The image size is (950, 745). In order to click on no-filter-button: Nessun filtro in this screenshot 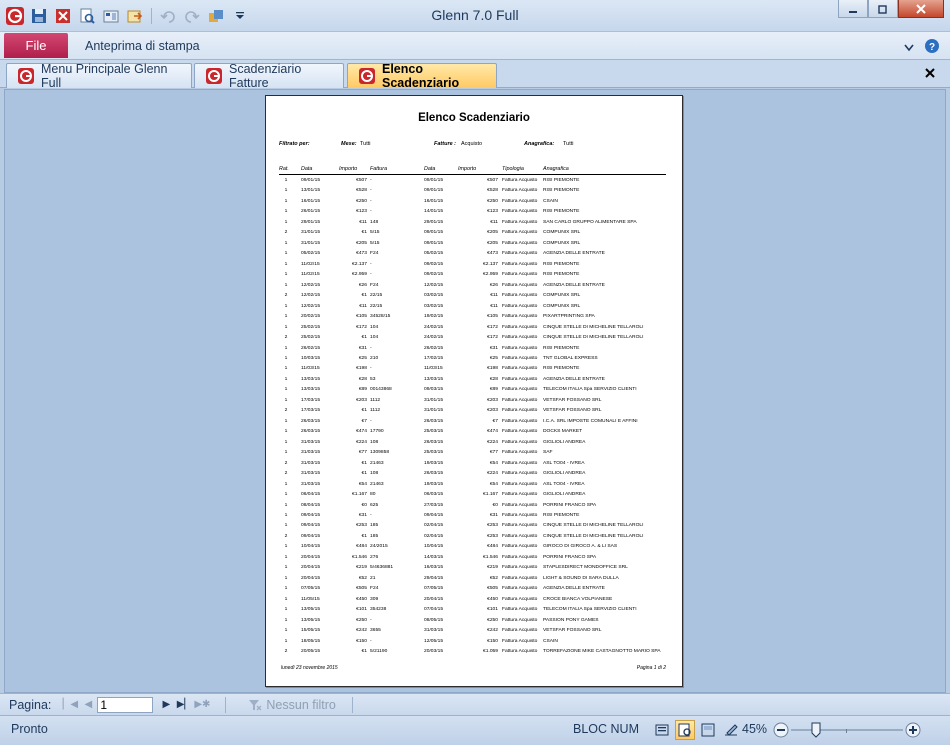, I will do `click(292, 705)`.